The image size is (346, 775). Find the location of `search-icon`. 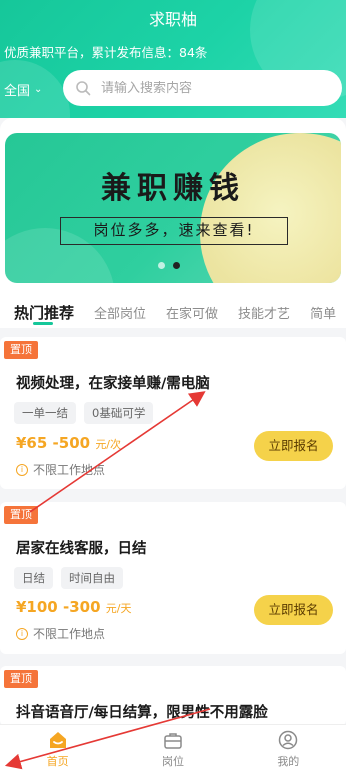

search-icon is located at coordinates (83, 88).